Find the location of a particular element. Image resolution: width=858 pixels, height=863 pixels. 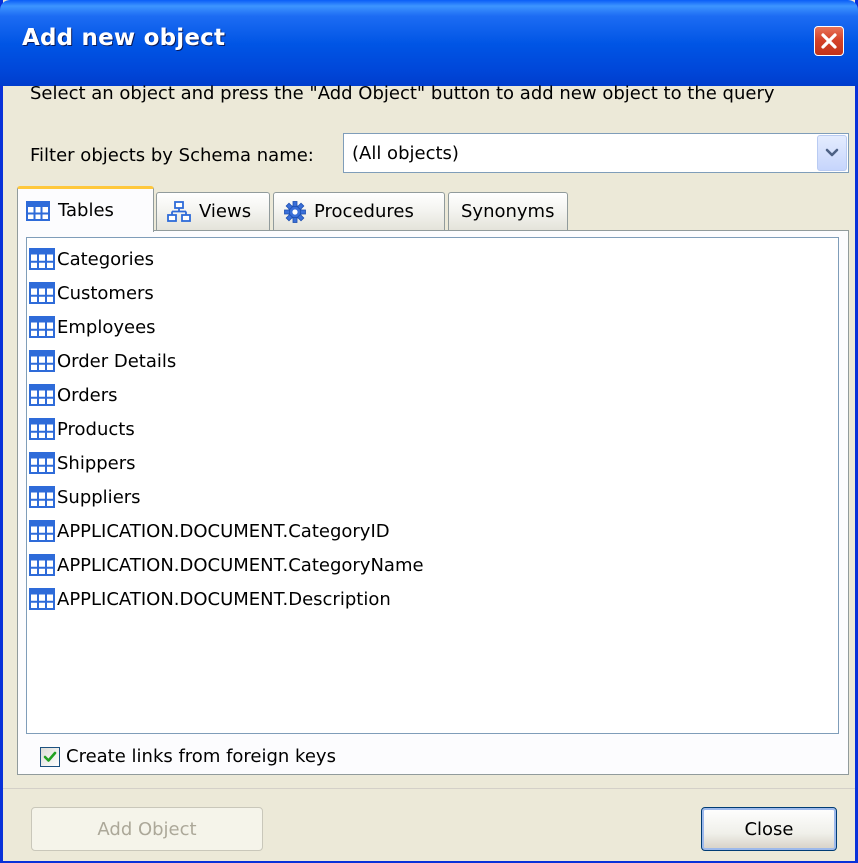

list-item-label: Customers is located at coordinates (105, 293).